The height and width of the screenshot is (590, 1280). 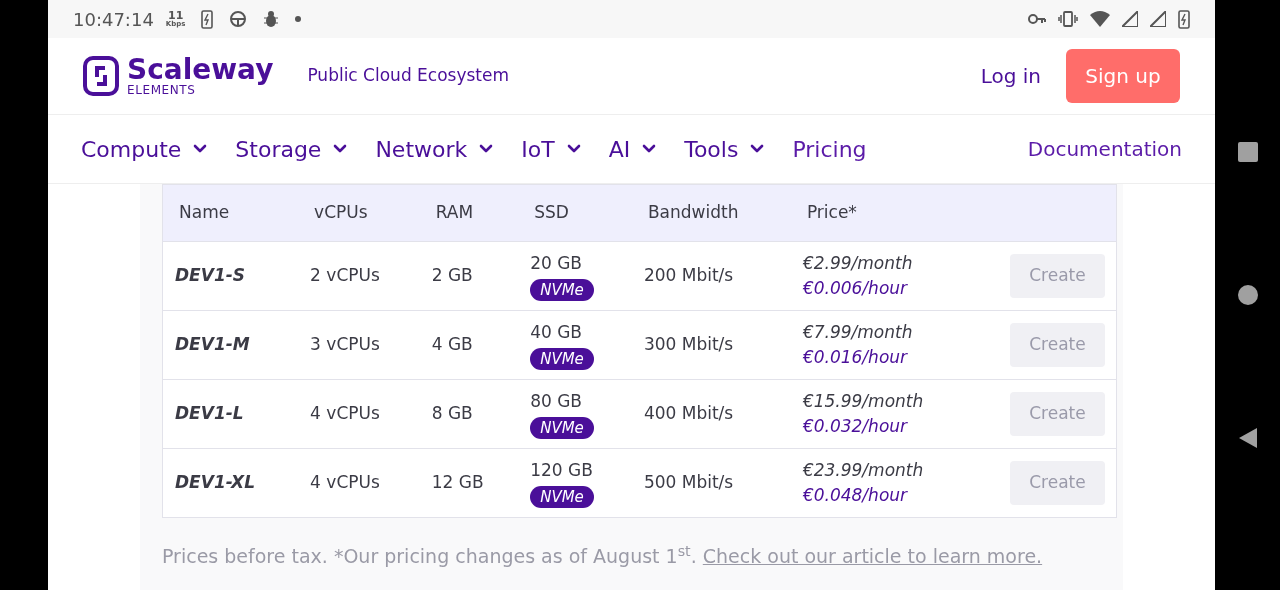 I want to click on logo-icon, so click(x=101, y=76).